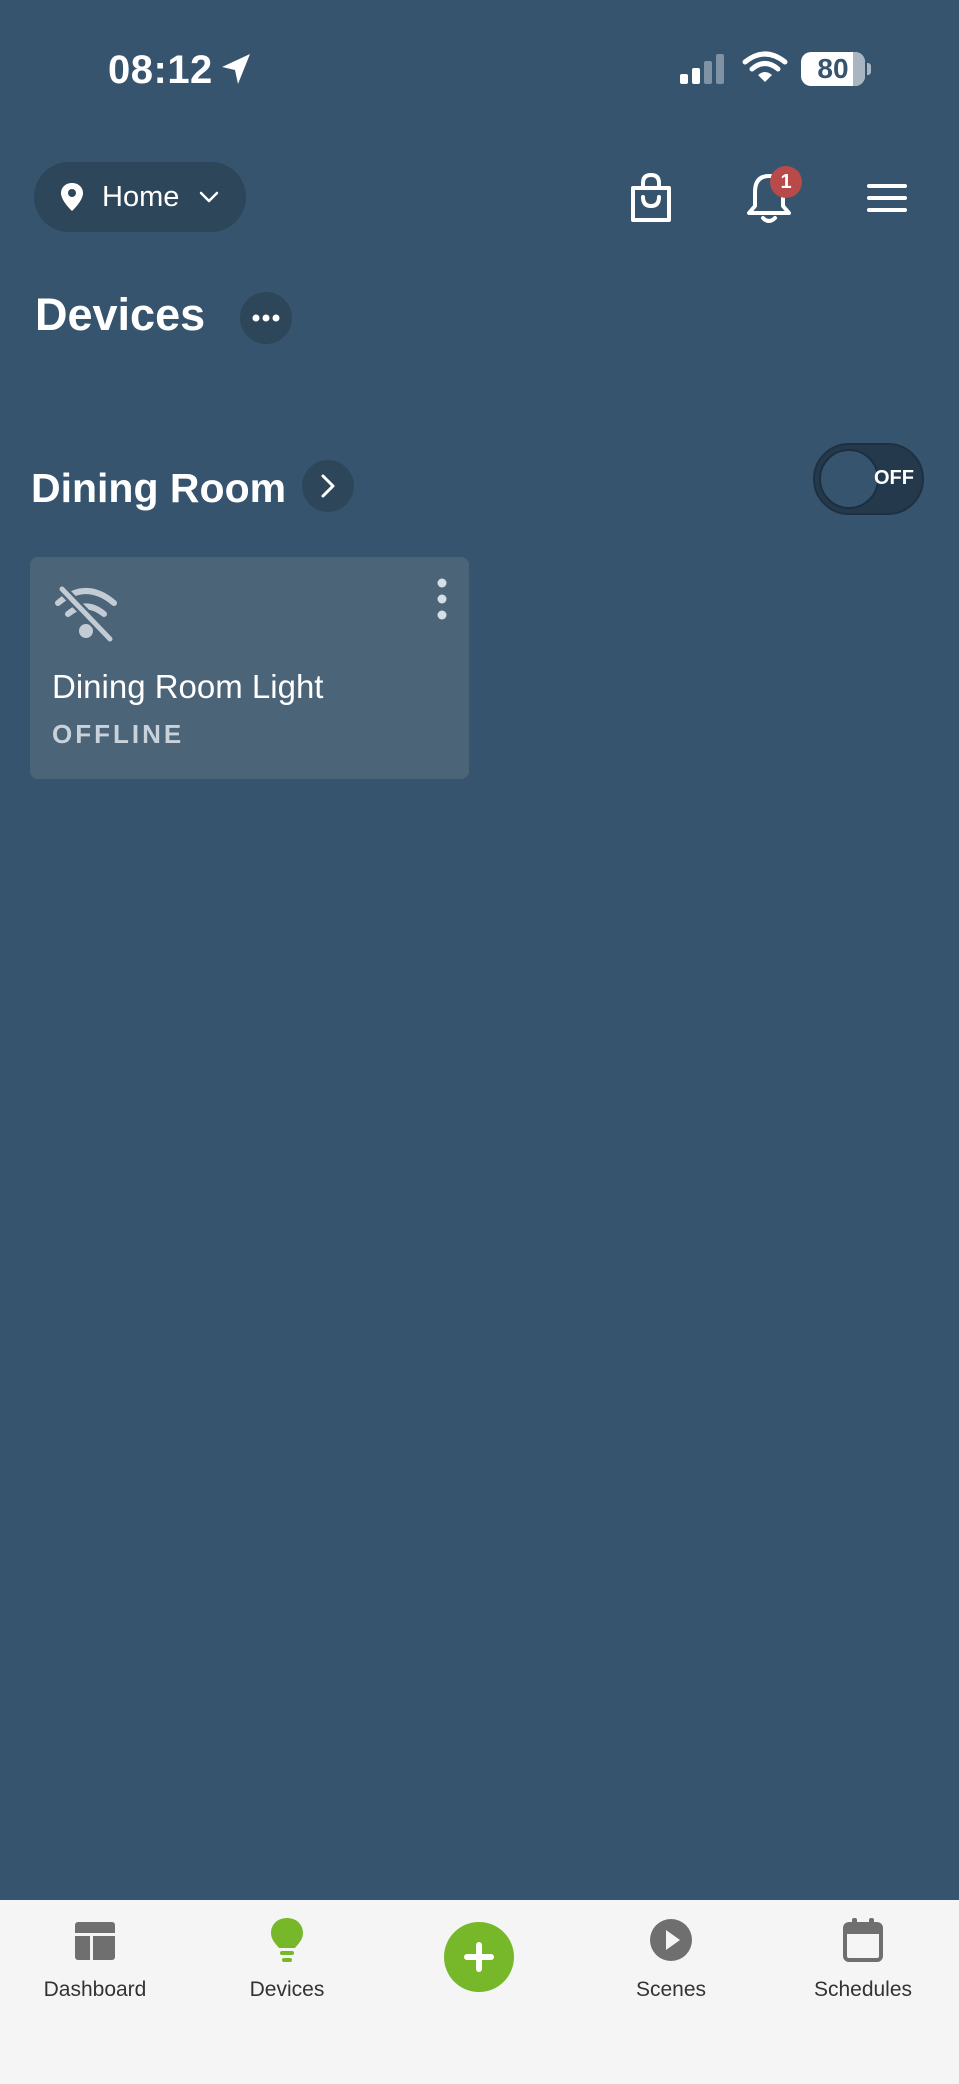 Image resolution: width=959 pixels, height=2084 pixels. I want to click on add-button, so click(479, 1957).